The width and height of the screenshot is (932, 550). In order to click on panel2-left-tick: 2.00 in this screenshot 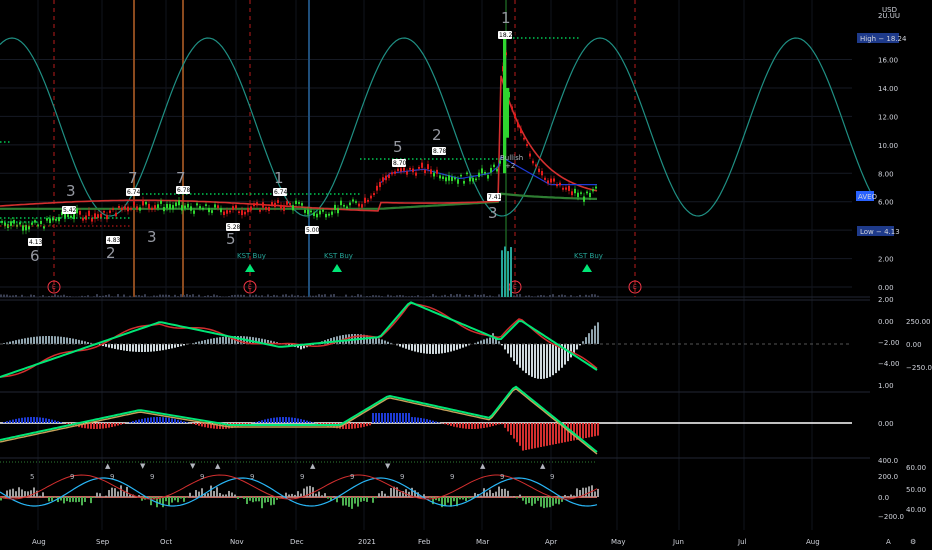, I will do `click(886, 300)`.